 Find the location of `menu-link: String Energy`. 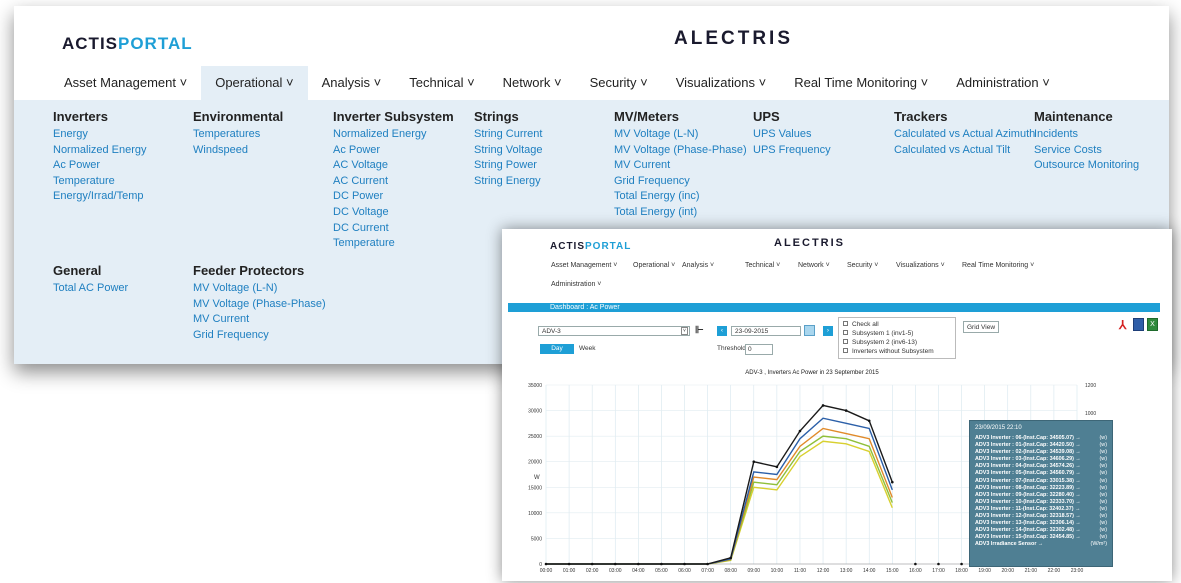

menu-link: String Energy is located at coordinates (508, 182).